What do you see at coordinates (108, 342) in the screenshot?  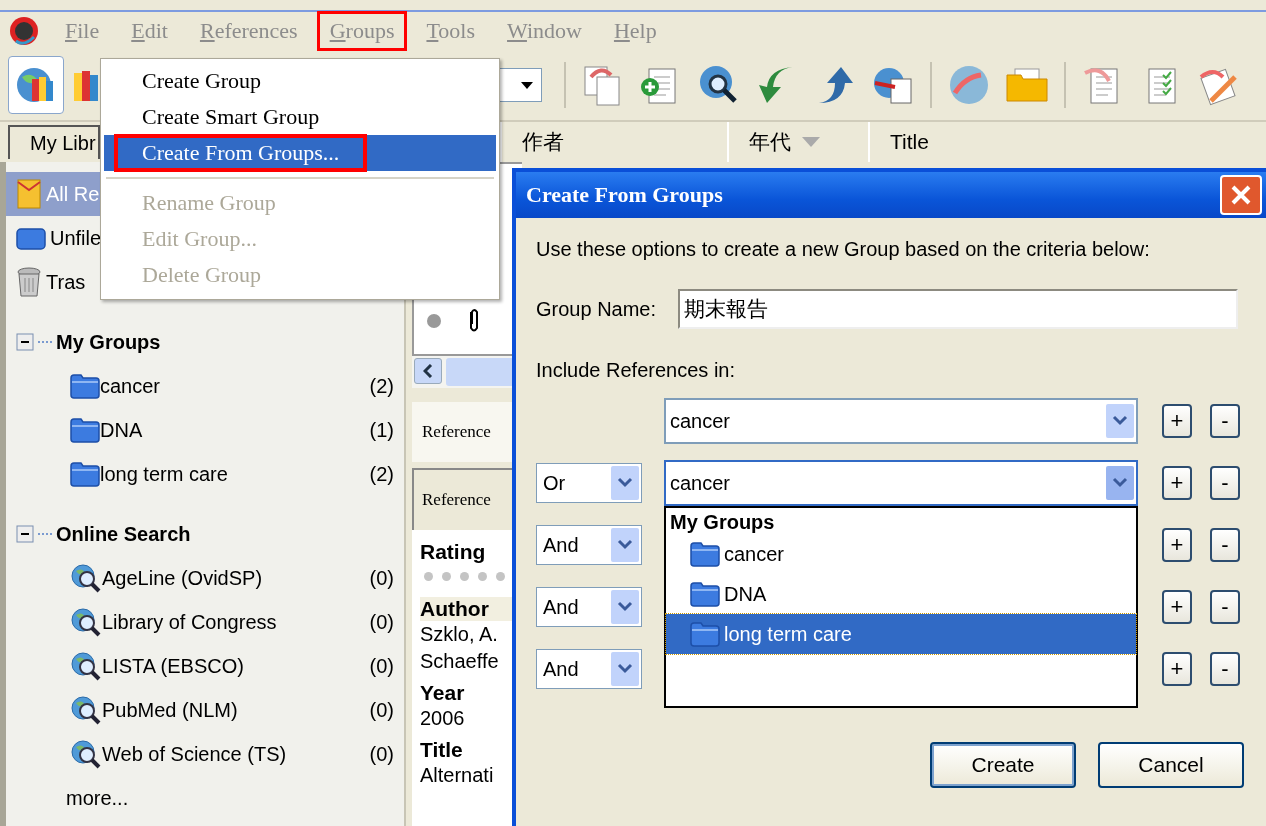 I see `section-header: My Groups` at bounding box center [108, 342].